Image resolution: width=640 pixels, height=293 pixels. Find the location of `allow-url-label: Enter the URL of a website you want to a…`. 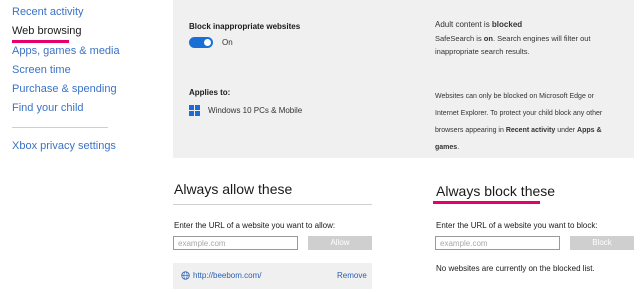

allow-url-label: Enter the URL of a website you want to a… is located at coordinates (255, 225).